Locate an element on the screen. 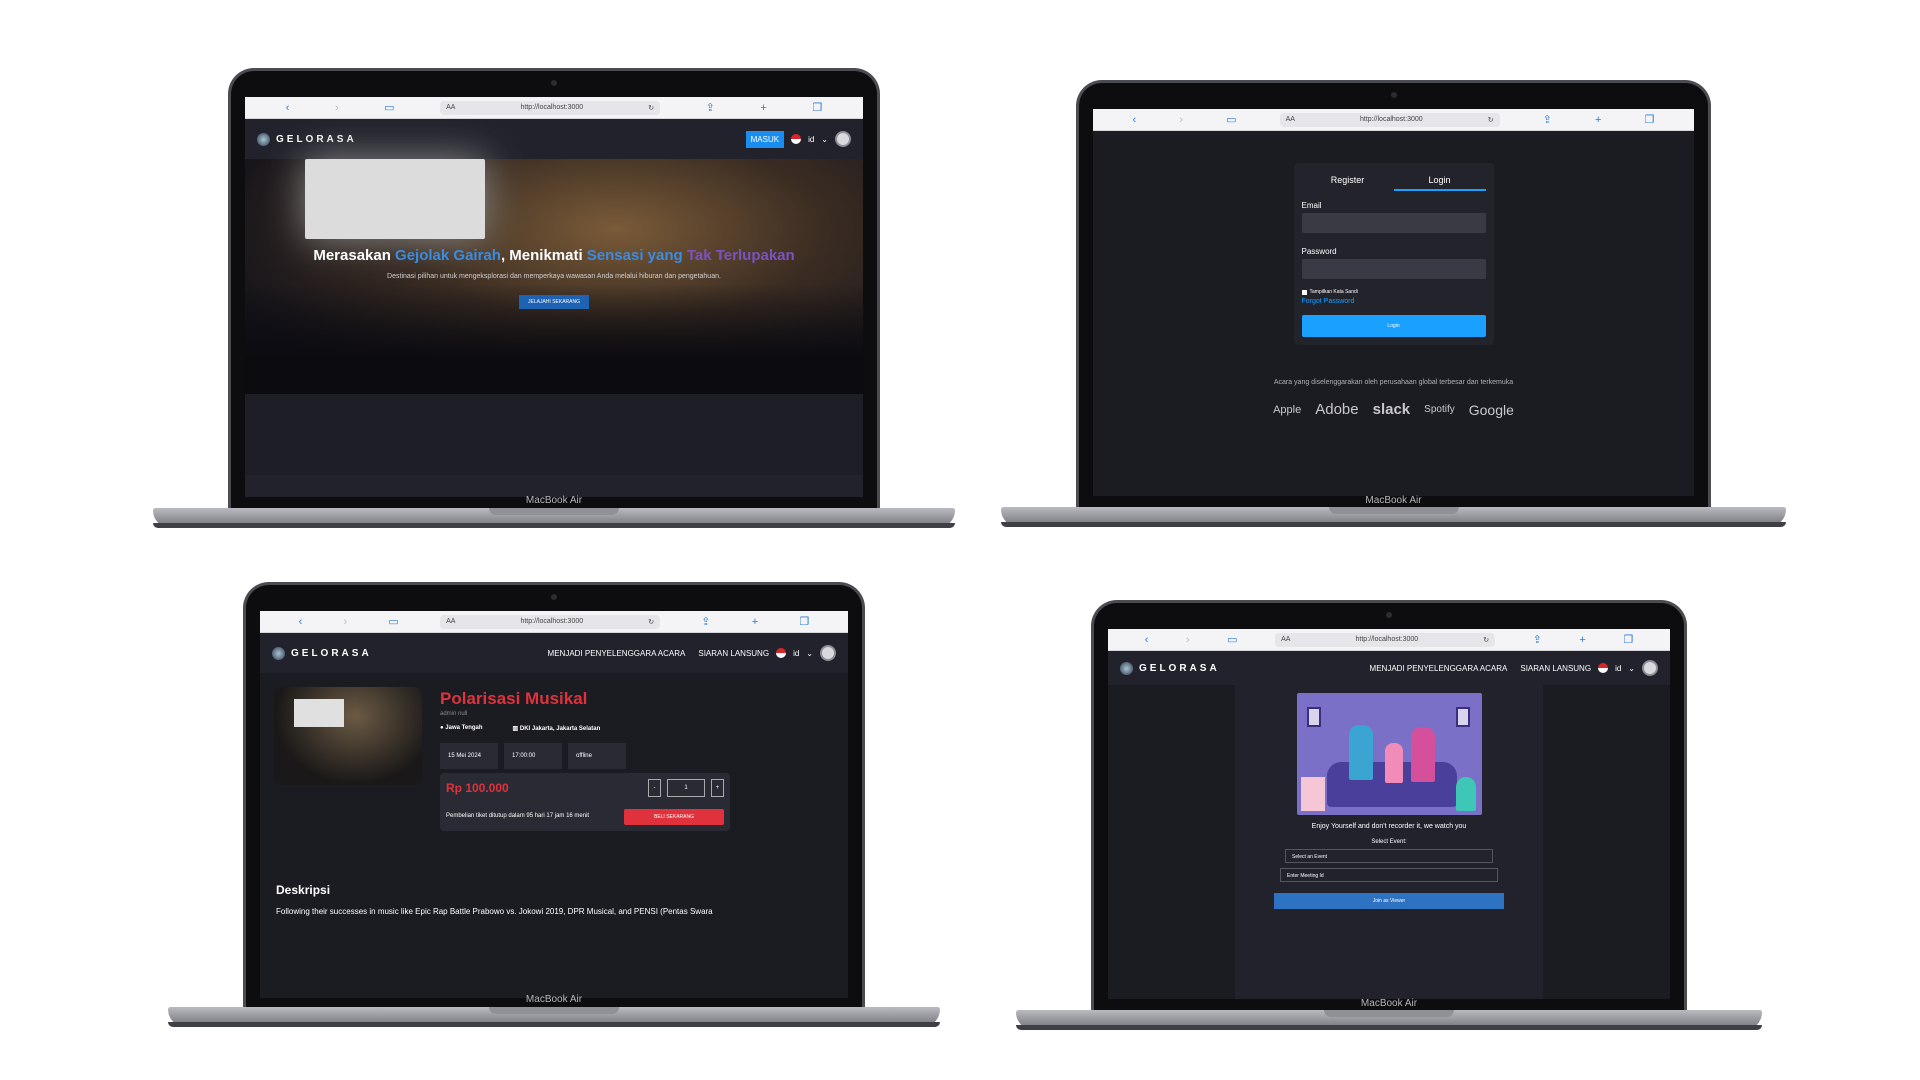 This screenshot has width=1920, height=1080. browser-toolbar: ‹ › ▭ AA http://localhost:3000 ↻ ⇪ + ❐ is located at coordinates (1389, 640).